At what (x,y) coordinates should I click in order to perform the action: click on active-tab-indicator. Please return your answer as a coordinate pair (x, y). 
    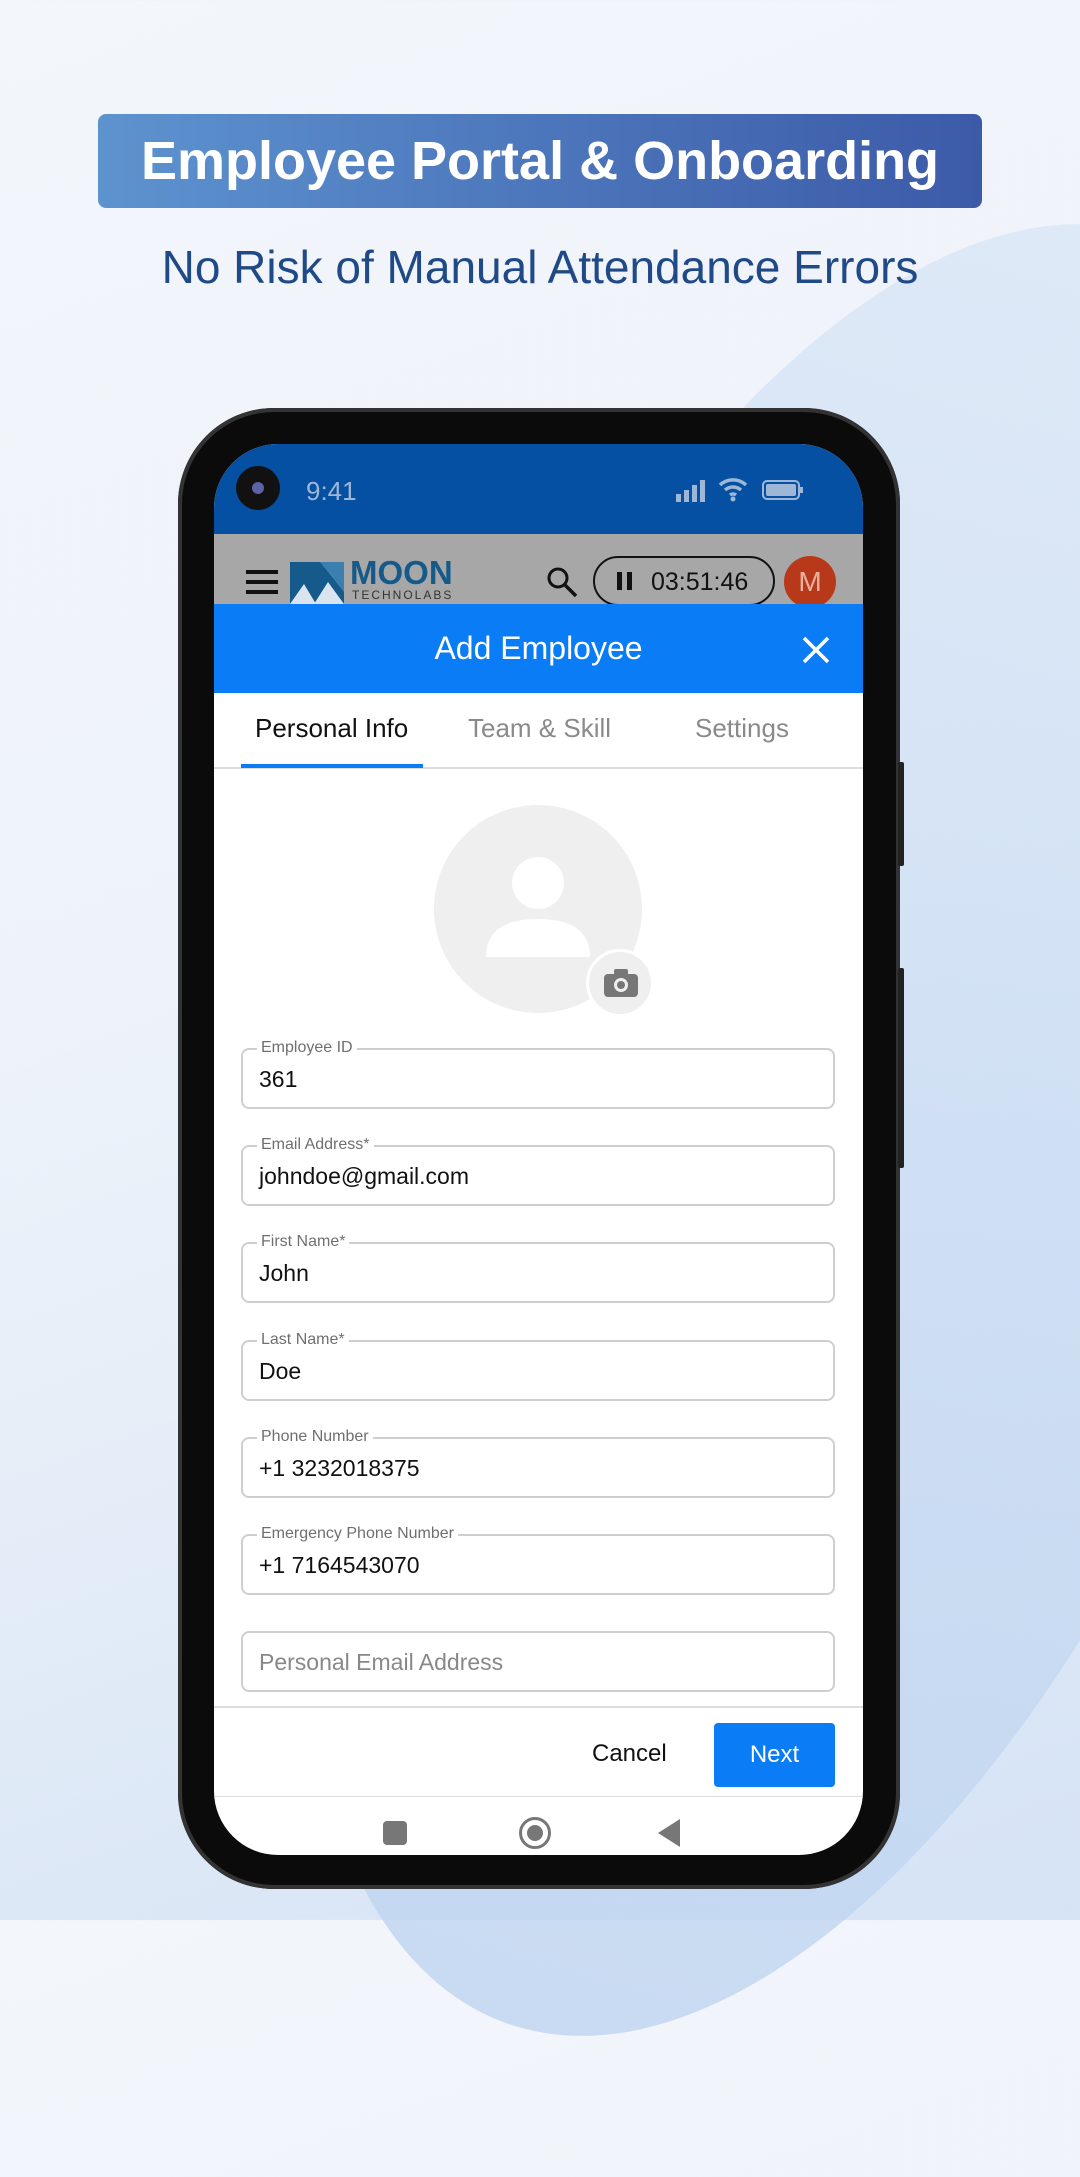
    Looking at the image, I should click on (332, 766).